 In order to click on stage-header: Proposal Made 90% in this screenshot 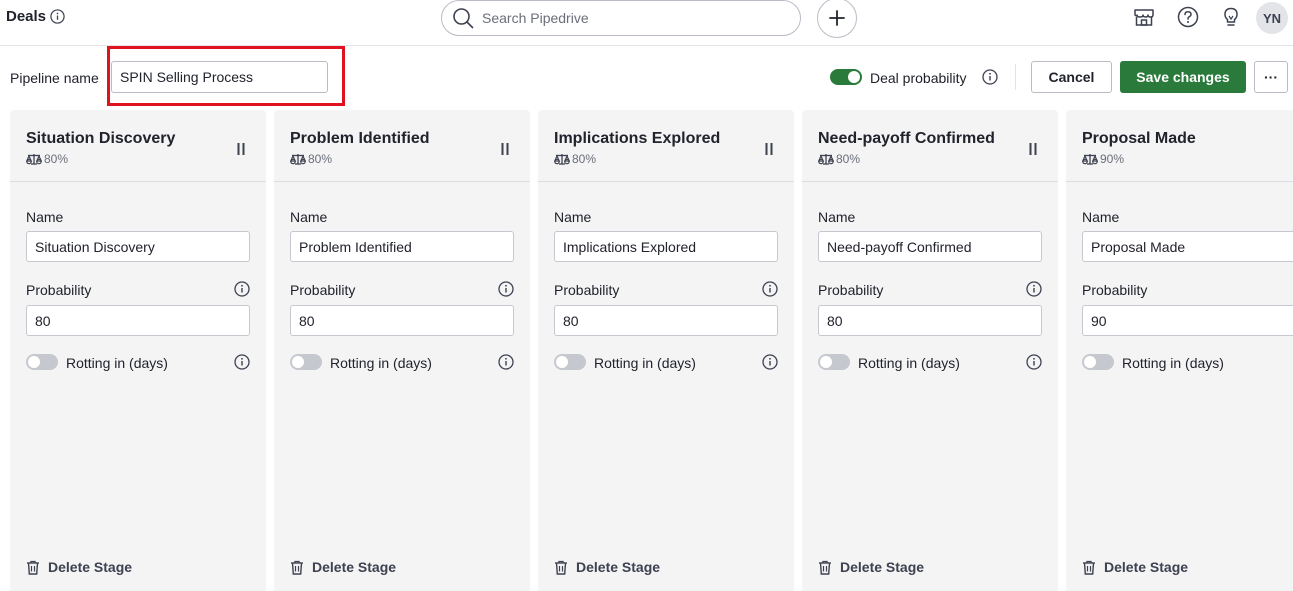, I will do `click(1179, 146)`.